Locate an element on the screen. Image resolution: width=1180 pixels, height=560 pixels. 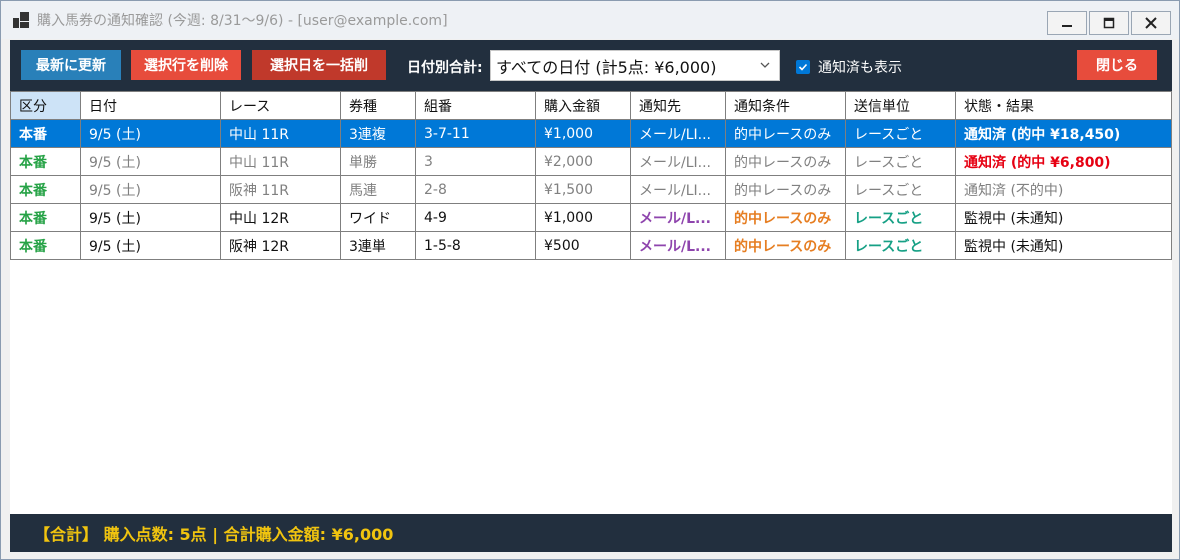
col-header-amount: 購入金額 is located at coordinates (583, 105).